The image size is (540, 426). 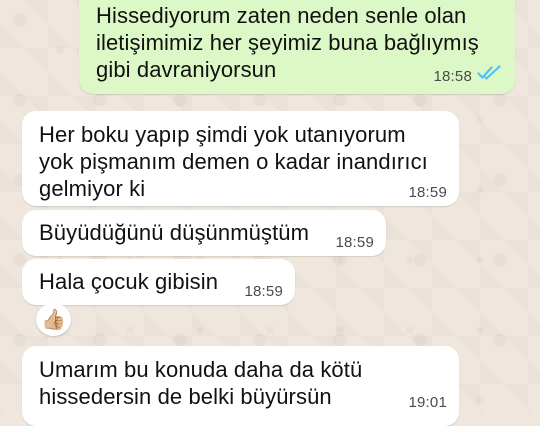 I want to click on incoming-message-bubble: Büyüdüğünü düşünmüştüm 18:59, so click(x=204, y=233).